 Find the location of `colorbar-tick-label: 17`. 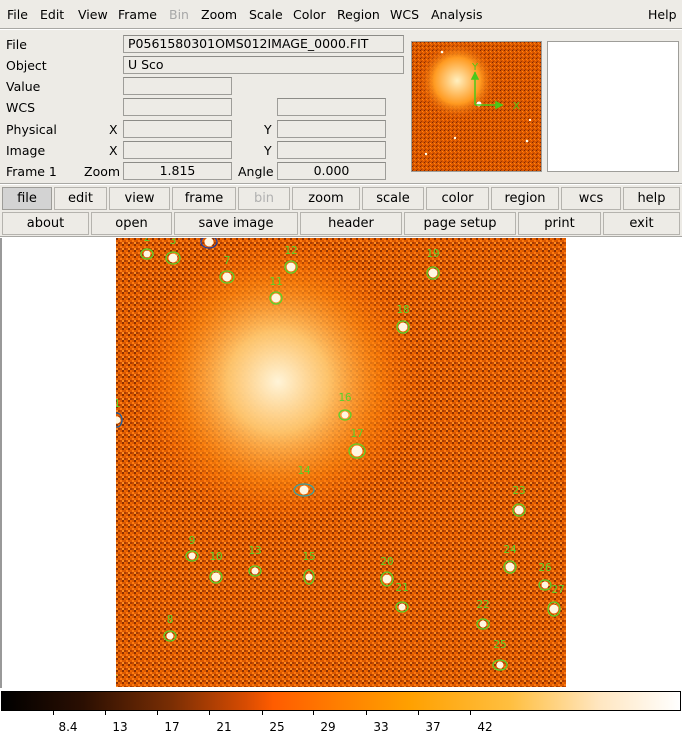

colorbar-tick-label: 17 is located at coordinates (172, 727).